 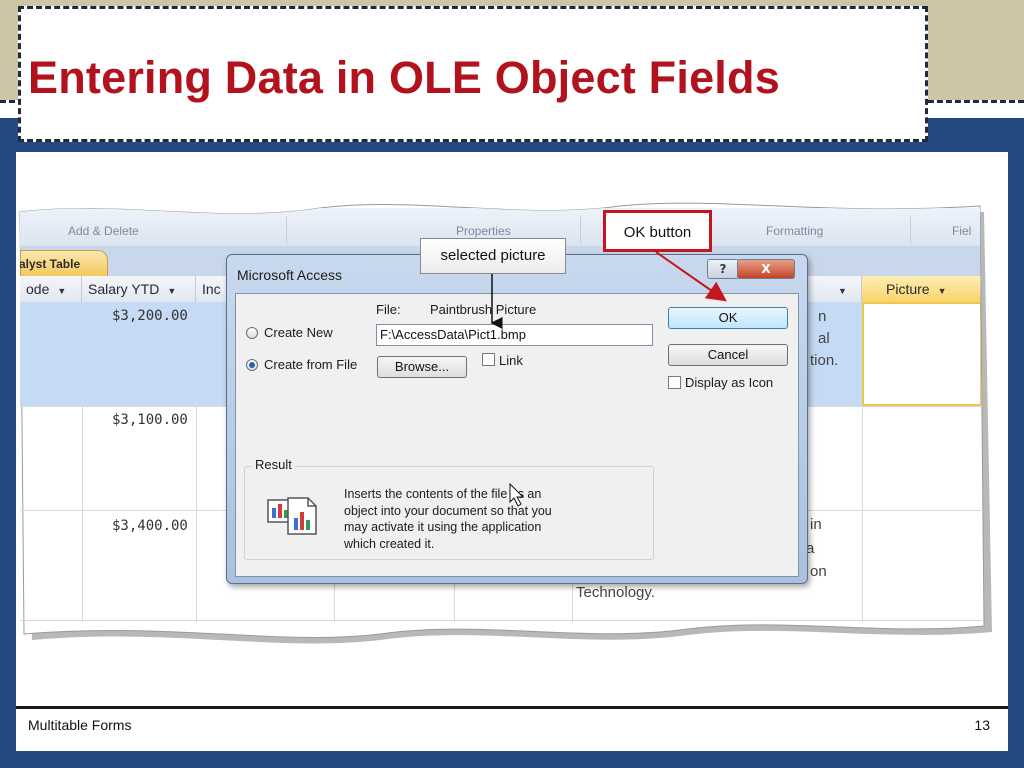 I want to click on help-icon: ?, so click(x=723, y=269).